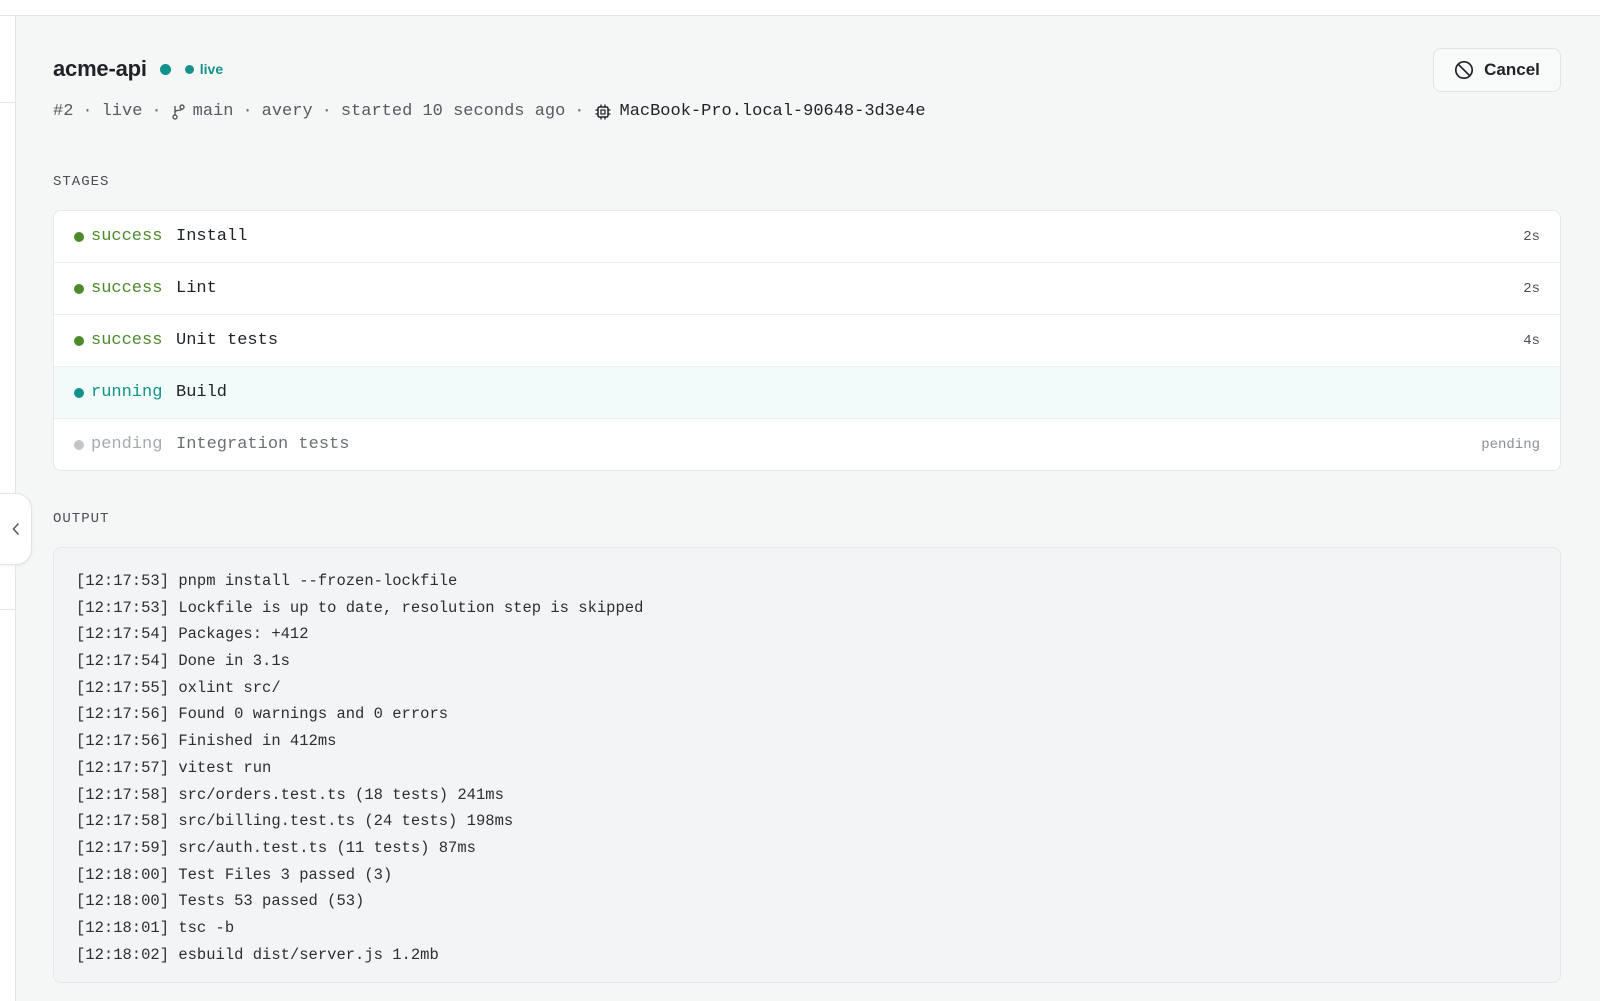 Image resolution: width=1600 pixels, height=1001 pixels. Describe the element at coordinates (287, 111) in the screenshot. I see `run-author: avery` at that location.